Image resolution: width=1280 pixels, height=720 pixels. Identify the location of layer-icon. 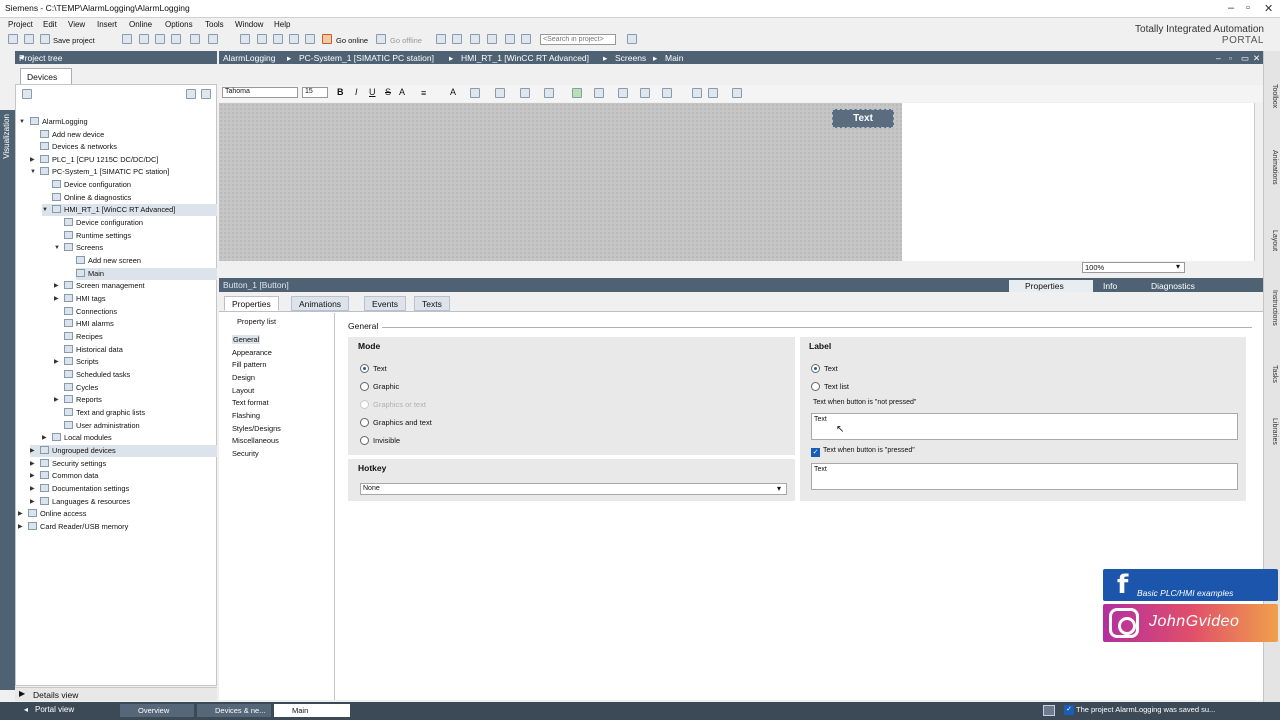
(713, 93).